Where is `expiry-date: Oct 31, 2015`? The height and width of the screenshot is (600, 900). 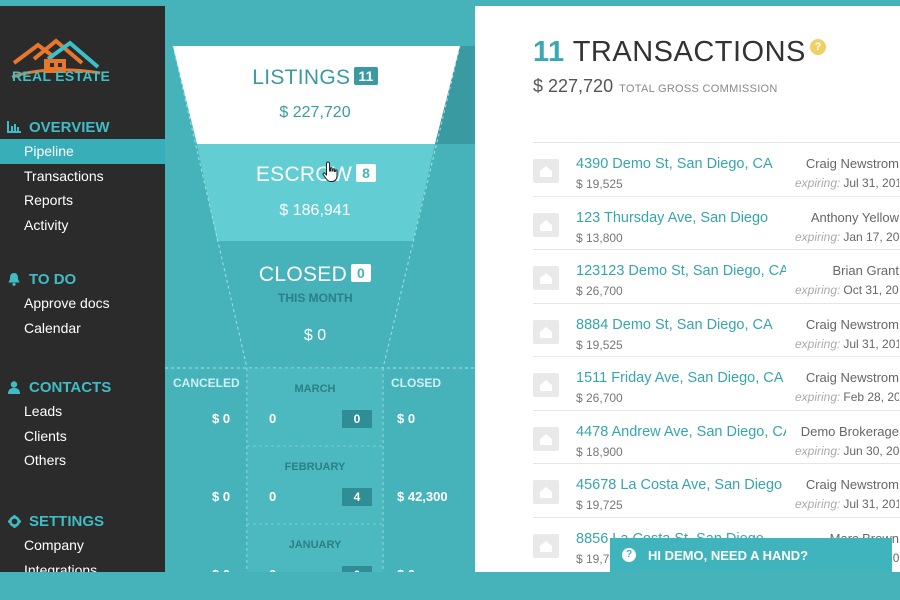 expiry-date: Oct 31, 2015 is located at coordinates (871, 290).